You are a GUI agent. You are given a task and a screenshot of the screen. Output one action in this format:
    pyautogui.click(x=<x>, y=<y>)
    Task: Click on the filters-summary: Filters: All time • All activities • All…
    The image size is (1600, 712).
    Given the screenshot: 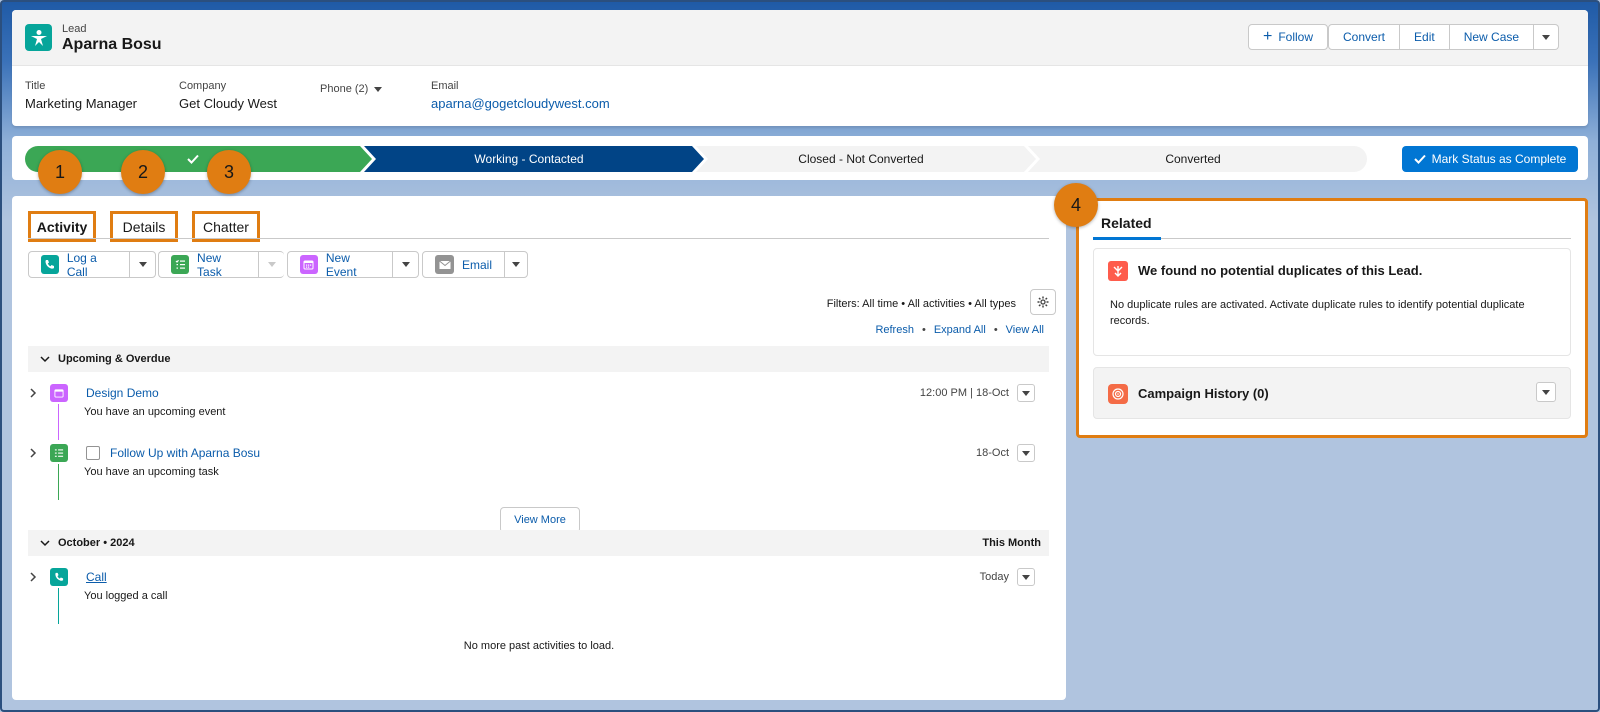 What is the action you would take?
    pyautogui.click(x=921, y=304)
    